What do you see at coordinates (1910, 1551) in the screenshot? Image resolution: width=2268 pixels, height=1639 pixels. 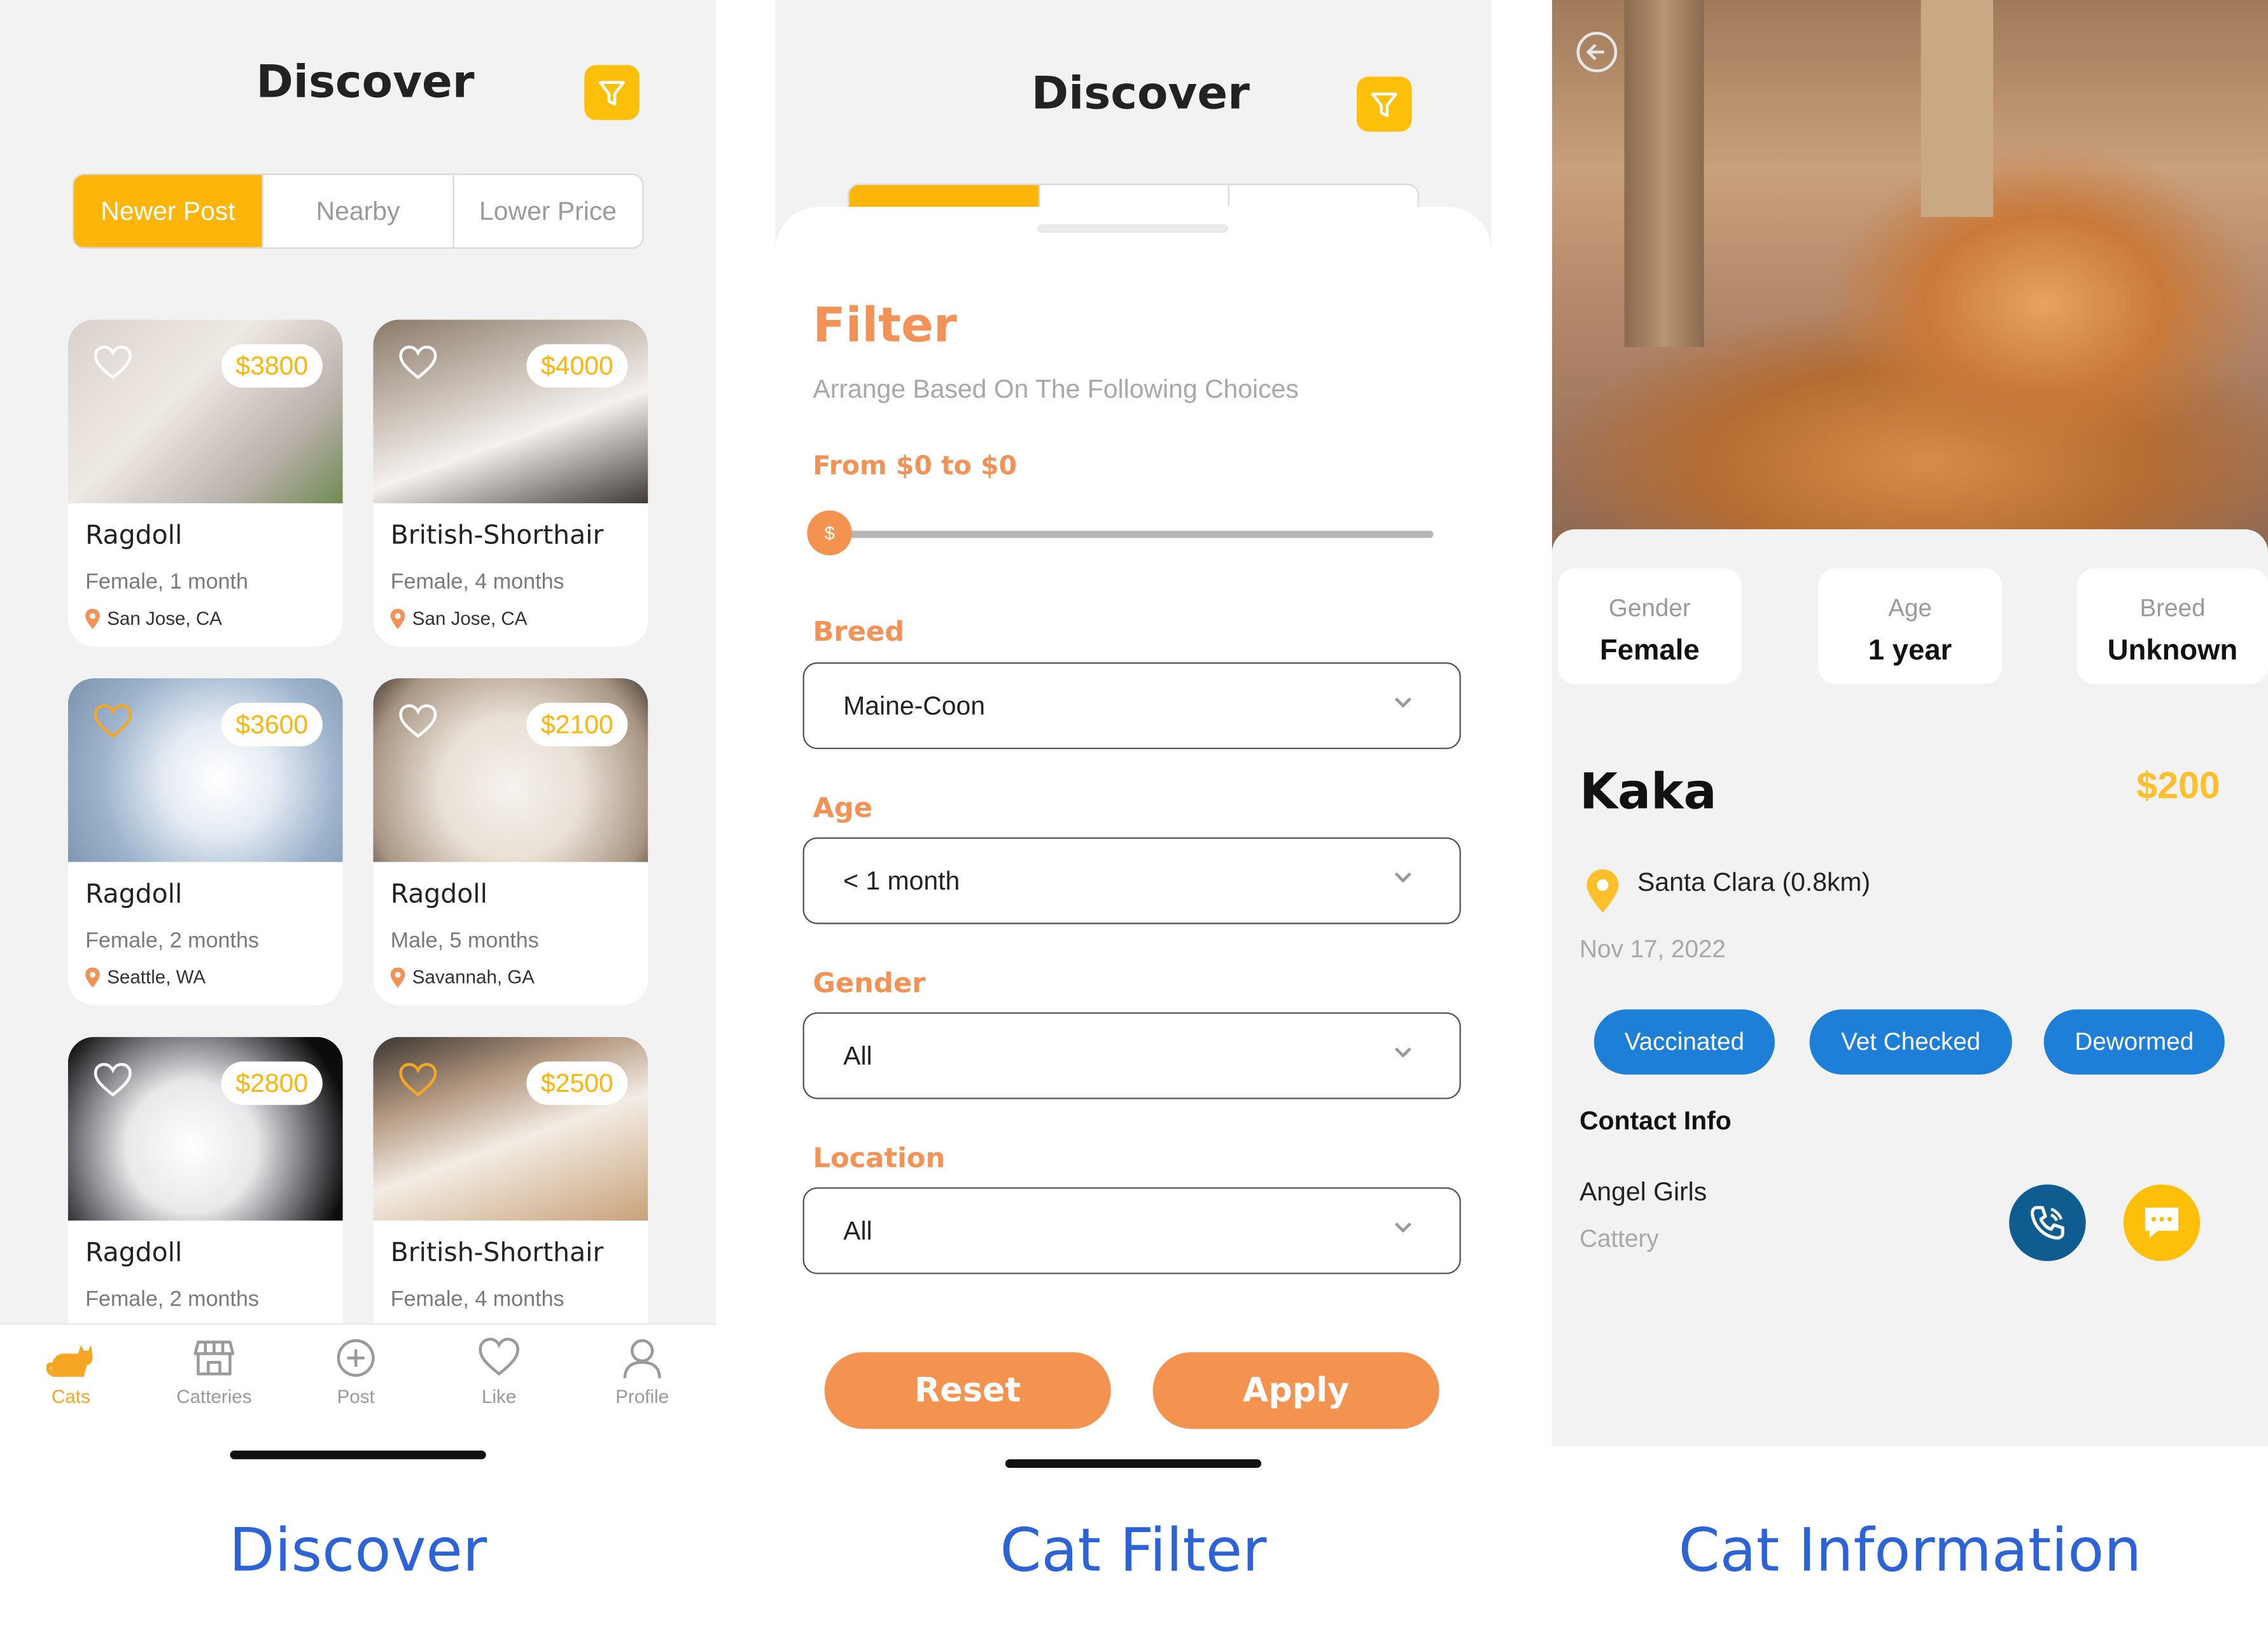 I see `info-caption: Cat Information` at bounding box center [1910, 1551].